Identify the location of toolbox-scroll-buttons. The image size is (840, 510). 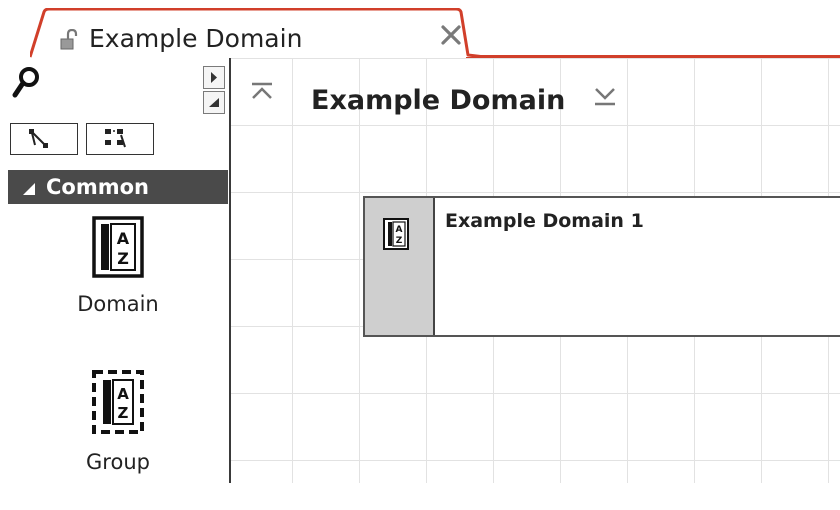
(214, 90).